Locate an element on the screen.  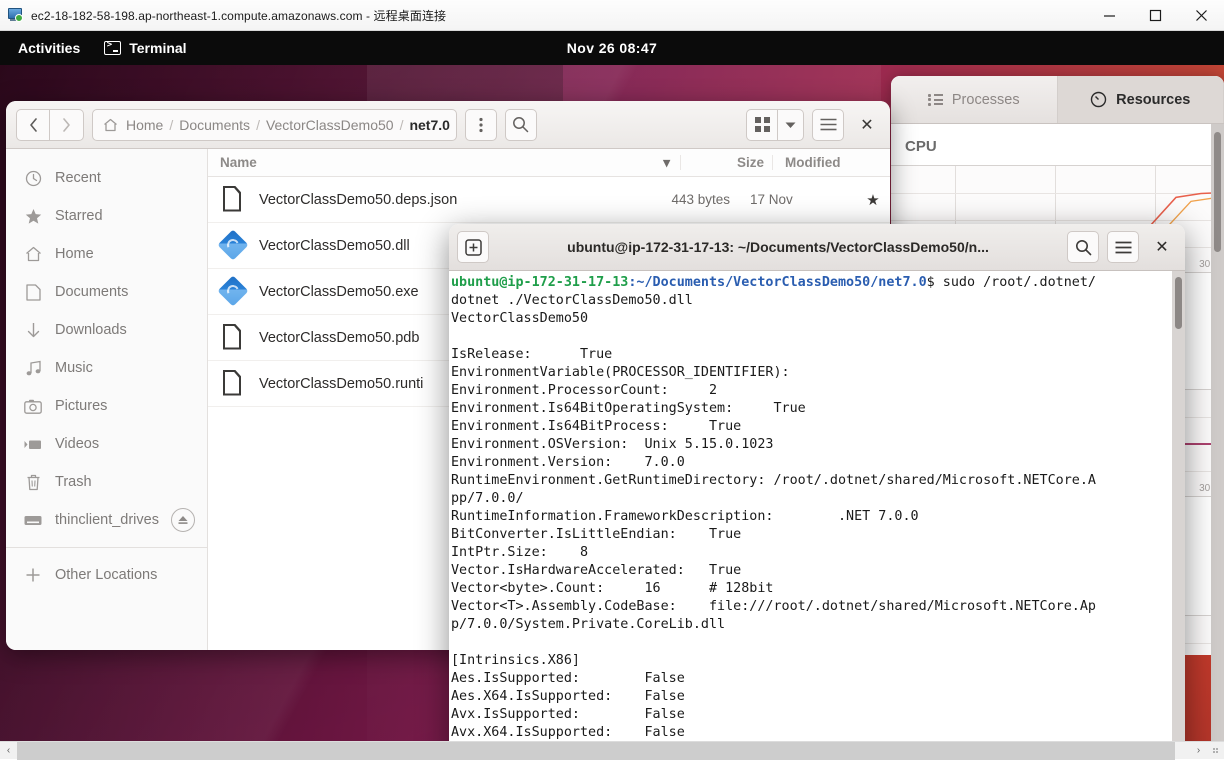
sort-indicator-icon: ▾ is located at coordinates (671, 163).